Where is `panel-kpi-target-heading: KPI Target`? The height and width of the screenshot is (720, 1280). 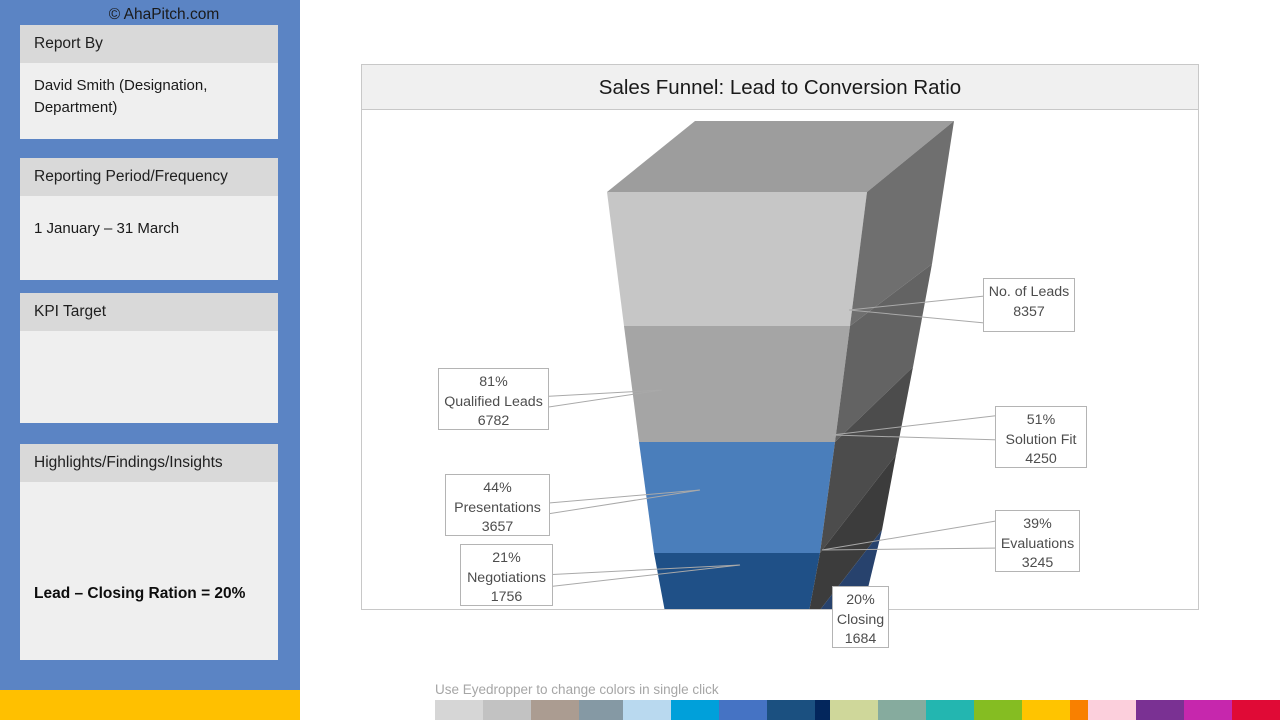 panel-kpi-target-heading: KPI Target is located at coordinates (149, 312).